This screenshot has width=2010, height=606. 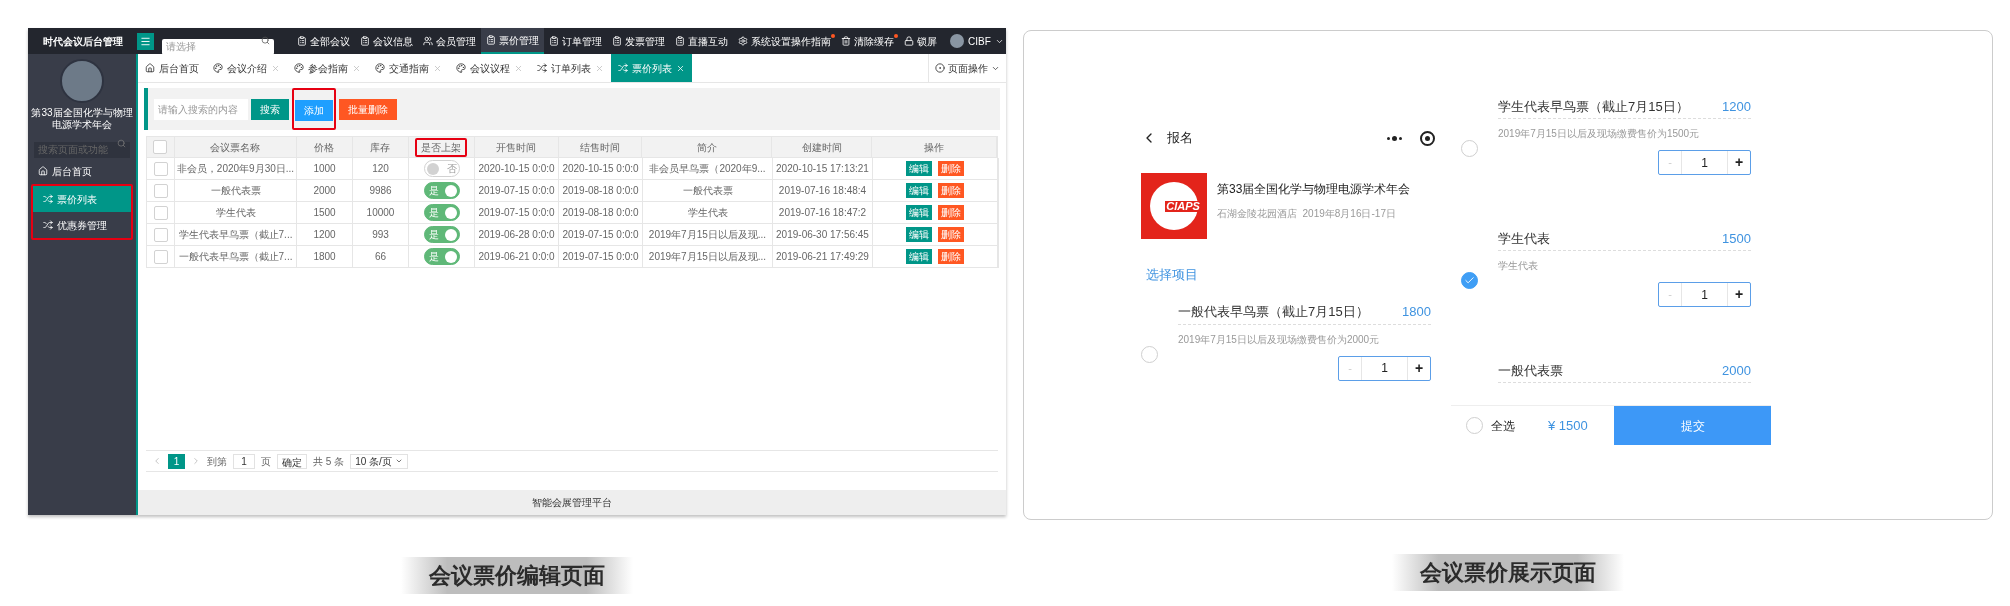 What do you see at coordinates (1503, 425) in the screenshot?
I see `select-all-label: 全选` at bounding box center [1503, 425].